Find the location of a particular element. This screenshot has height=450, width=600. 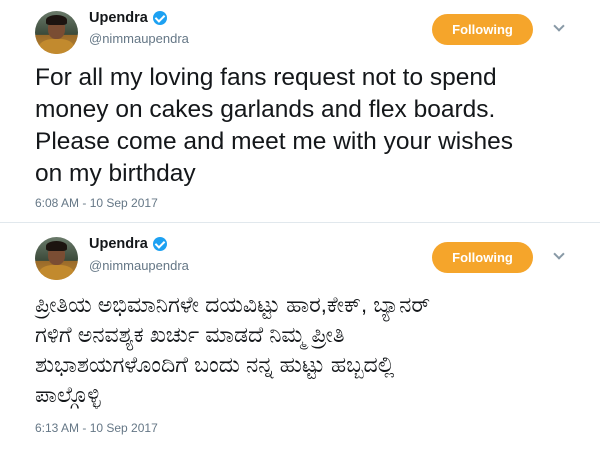

tweet-timestamp: 6:08 AM - 10 Sep 2017 is located at coordinates (96, 203).